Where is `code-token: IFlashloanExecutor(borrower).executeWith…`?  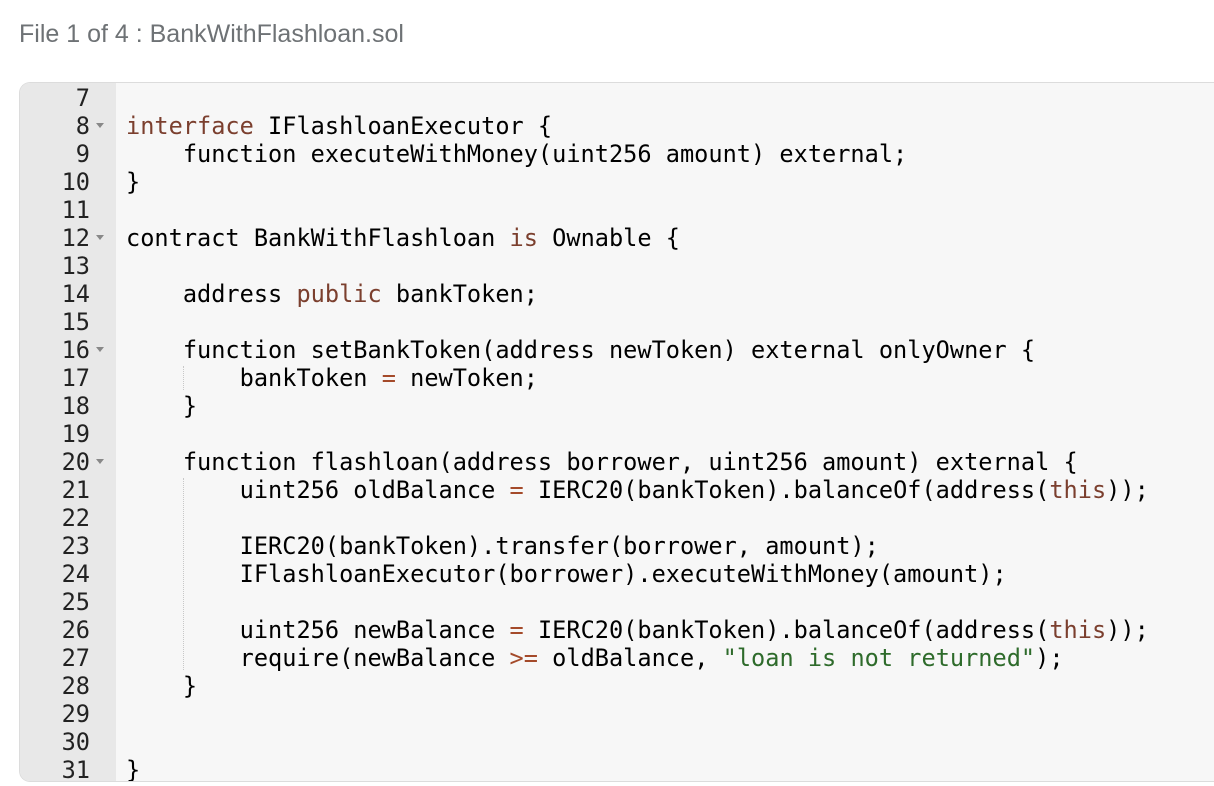
code-token: IFlashloanExecutor(borrower).executeWith… is located at coordinates (566, 574).